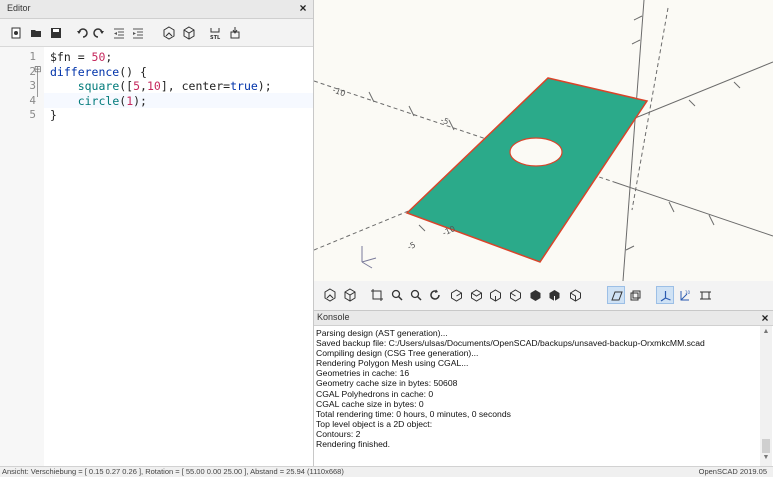 The height and width of the screenshot is (477, 773). I want to click on orientation-axes, so click(369, 257).